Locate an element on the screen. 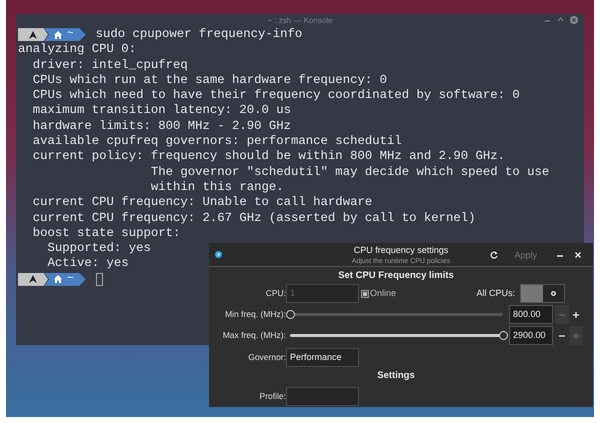 The height and width of the screenshot is (423, 600). field-label: Min freq. (MHz): is located at coordinates (255, 314).